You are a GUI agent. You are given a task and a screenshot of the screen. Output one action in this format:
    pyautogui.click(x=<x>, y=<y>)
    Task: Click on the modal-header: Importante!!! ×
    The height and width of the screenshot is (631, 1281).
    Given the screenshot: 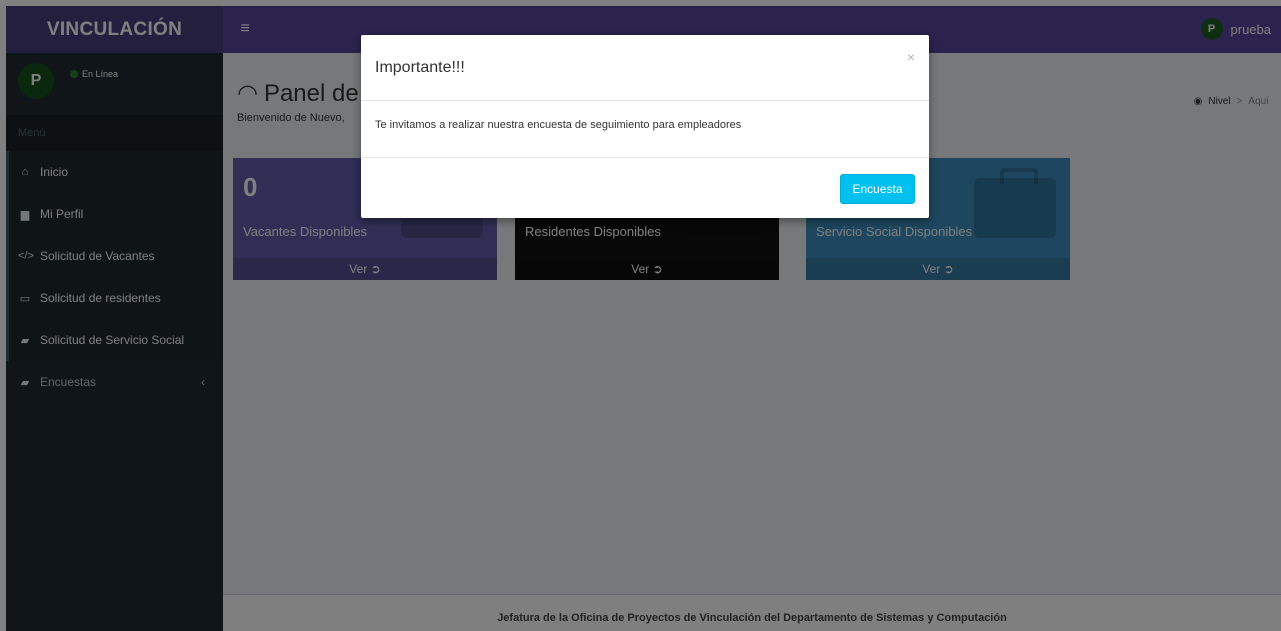 What is the action you would take?
    pyautogui.click(x=645, y=68)
    